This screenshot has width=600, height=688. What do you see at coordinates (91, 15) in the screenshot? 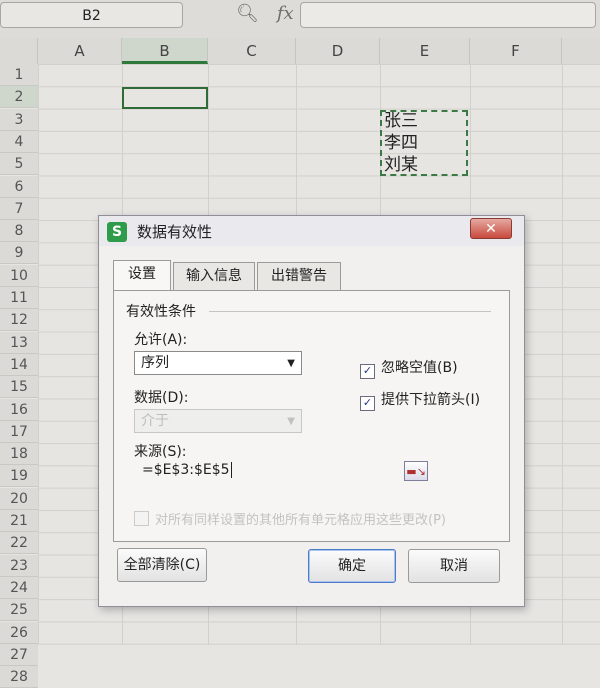
I see `name-box: B2` at bounding box center [91, 15].